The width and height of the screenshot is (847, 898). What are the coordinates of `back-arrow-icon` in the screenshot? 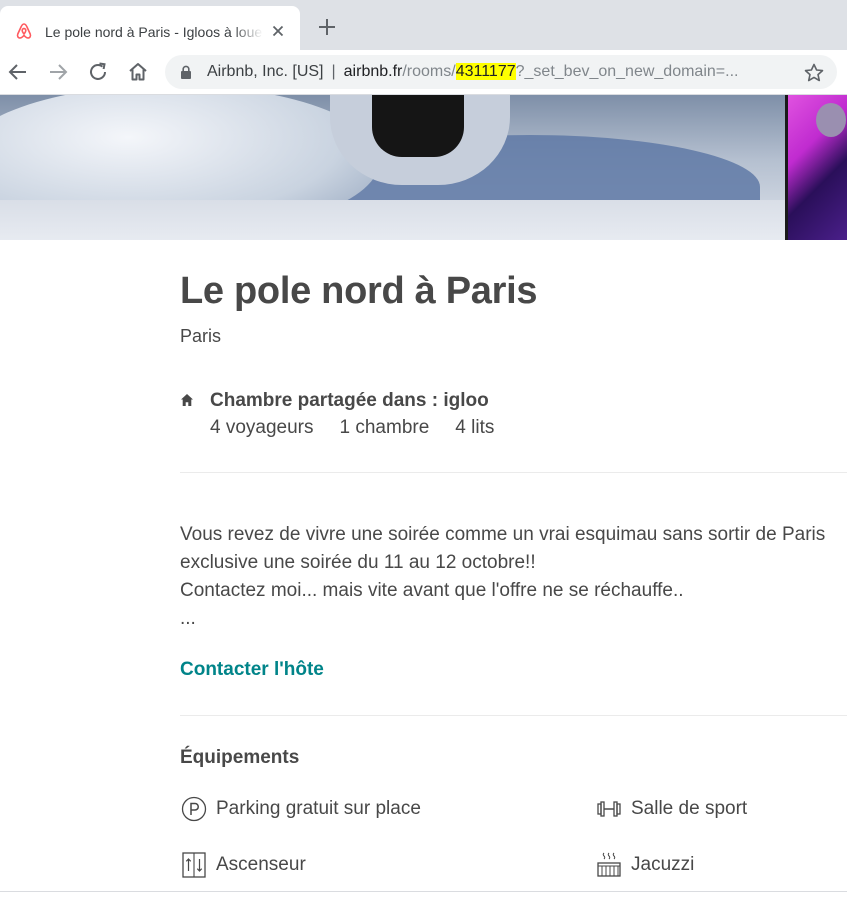 It's located at (18, 72).